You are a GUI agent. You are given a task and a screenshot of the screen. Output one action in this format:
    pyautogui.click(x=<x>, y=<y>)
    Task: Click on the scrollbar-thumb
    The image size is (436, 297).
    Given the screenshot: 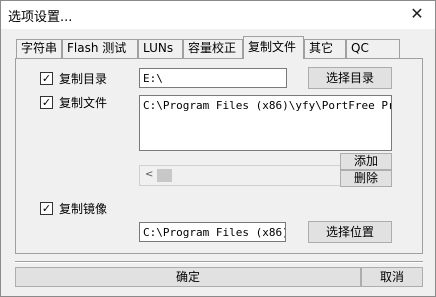 What is the action you would take?
    pyautogui.click(x=164, y=175)
    